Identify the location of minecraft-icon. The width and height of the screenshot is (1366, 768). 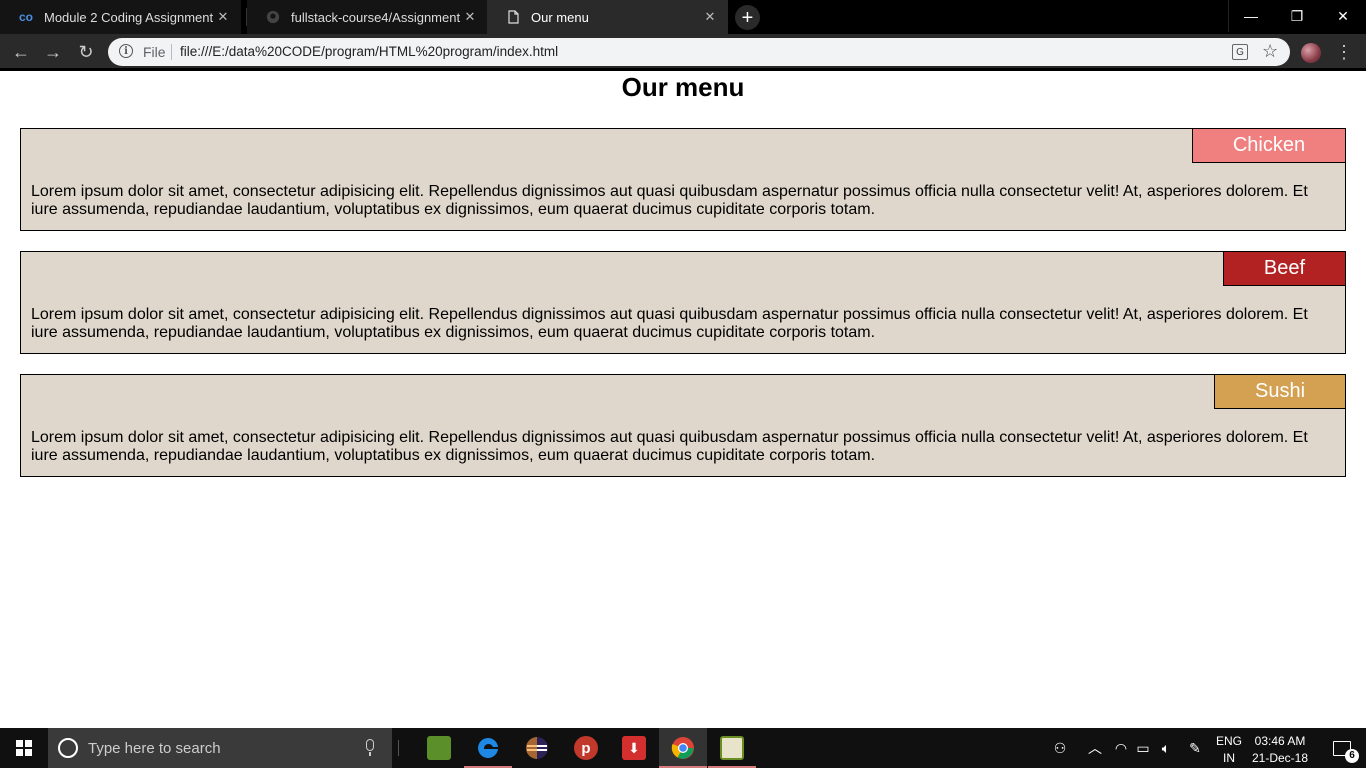
(439, 748).